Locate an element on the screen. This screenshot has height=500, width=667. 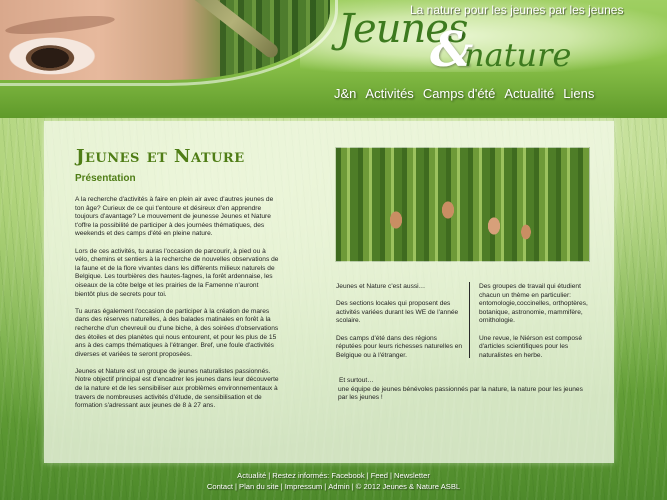
footer-link-contact: Contact is located at coordinates (220, 486).